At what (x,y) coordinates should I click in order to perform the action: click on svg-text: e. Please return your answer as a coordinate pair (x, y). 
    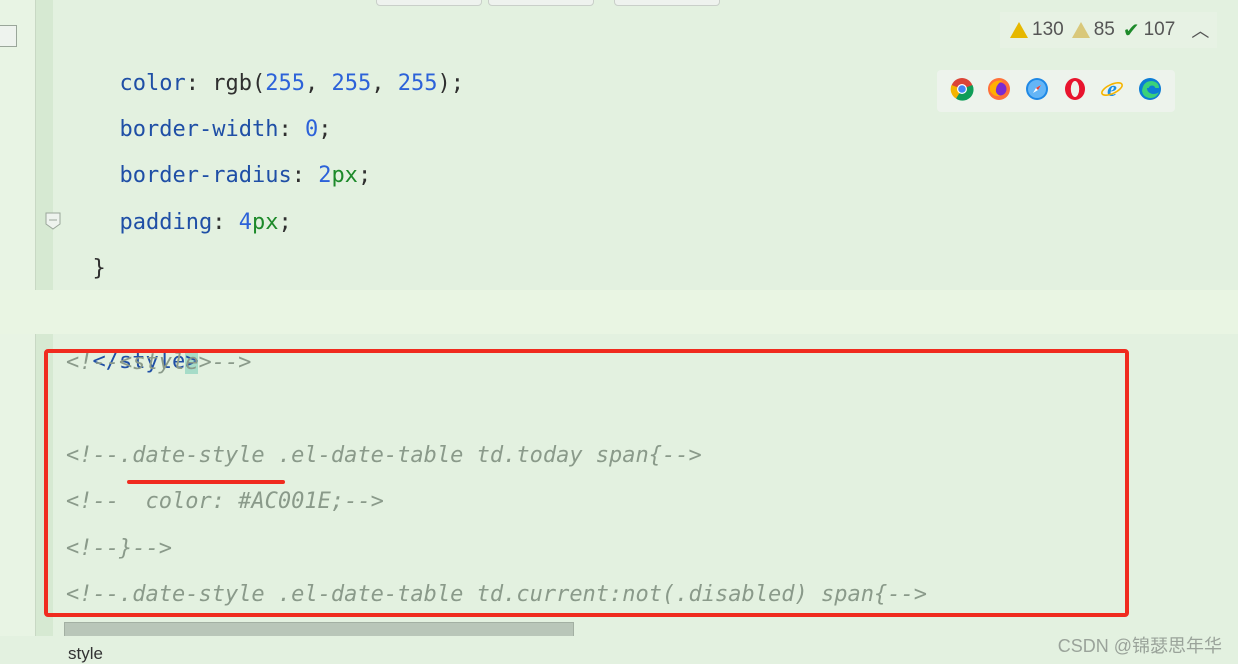
    Looking at the image, I should click on (1113, 89).